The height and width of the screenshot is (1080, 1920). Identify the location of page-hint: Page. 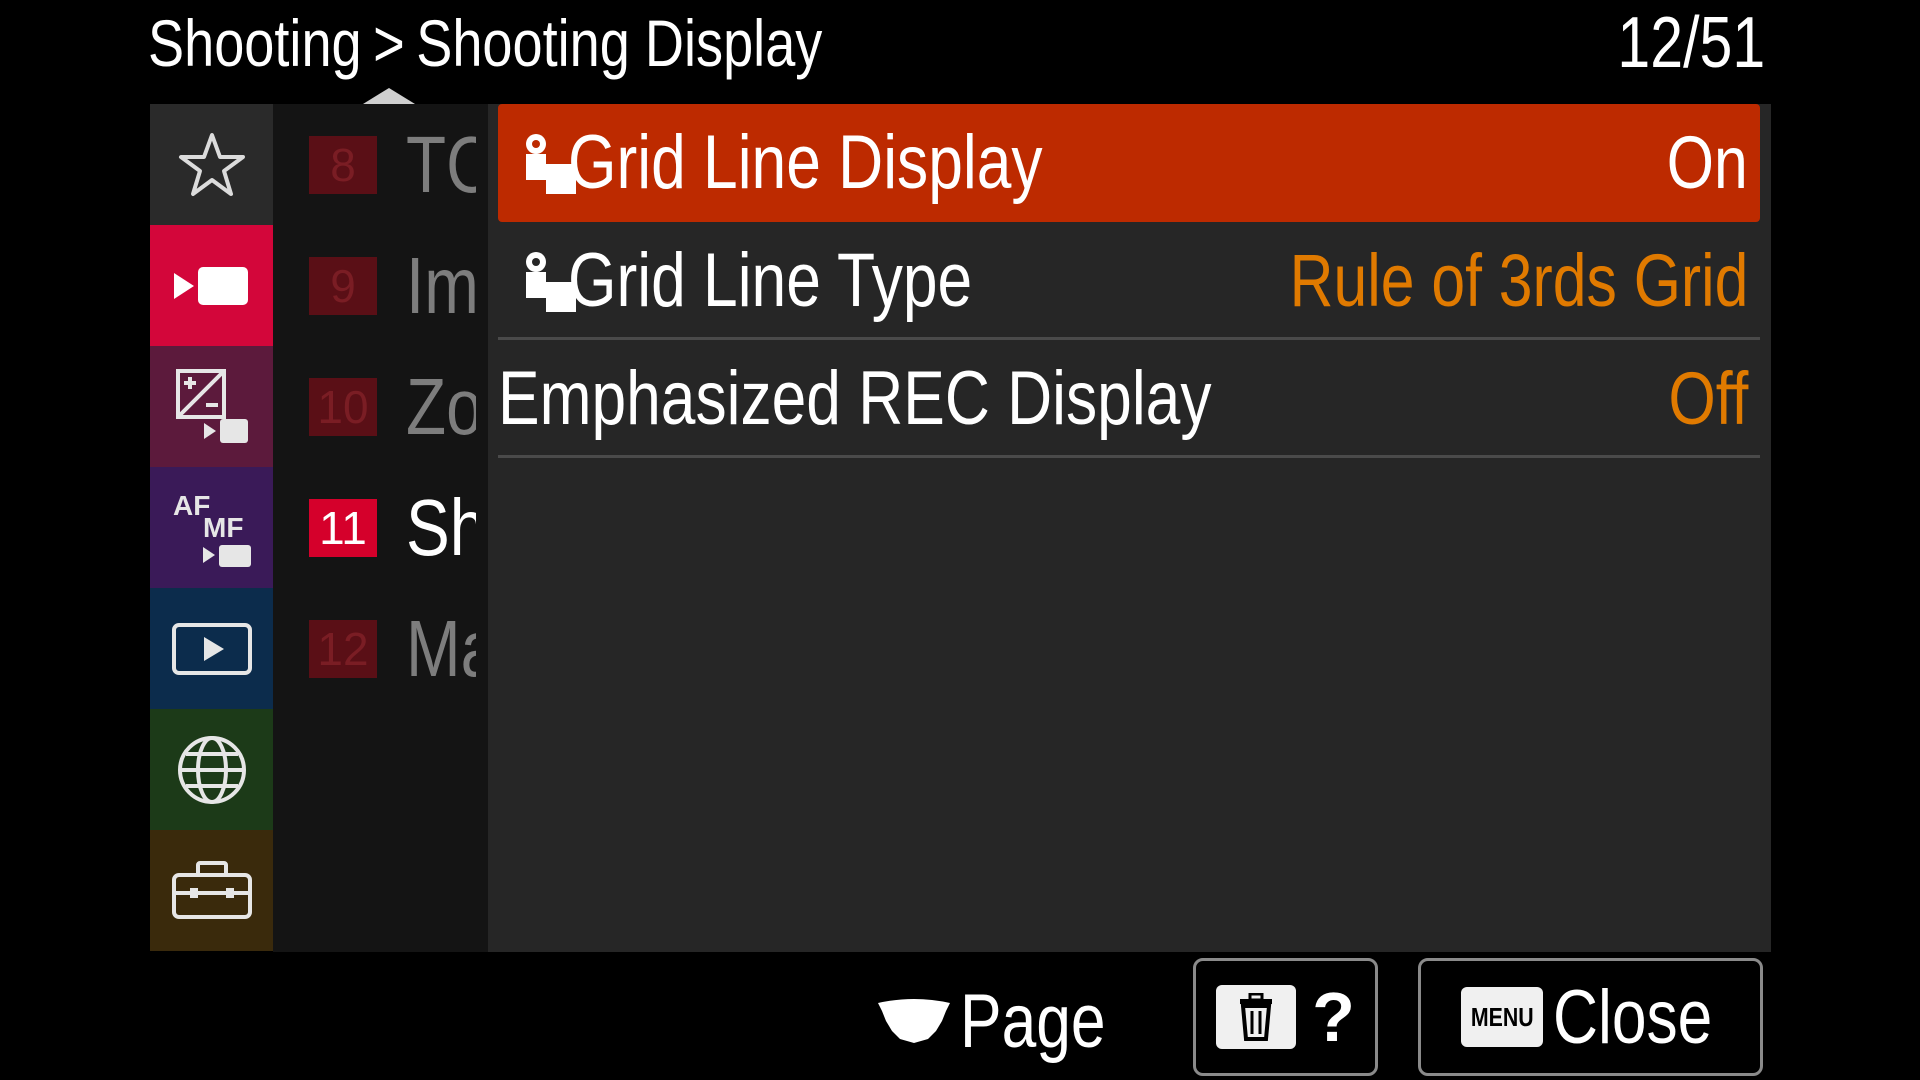
(1007, 1022).